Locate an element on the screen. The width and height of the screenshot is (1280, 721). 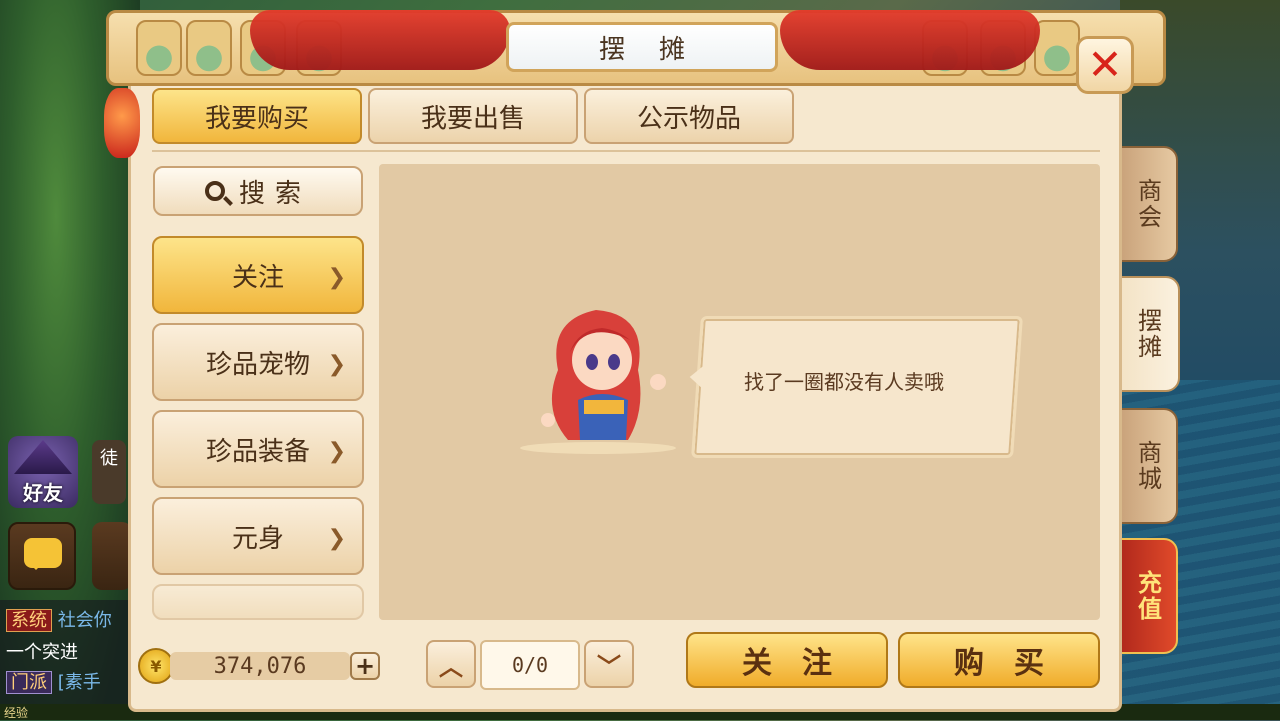
friend-button: 好友 is located at coordinates (43, 472).